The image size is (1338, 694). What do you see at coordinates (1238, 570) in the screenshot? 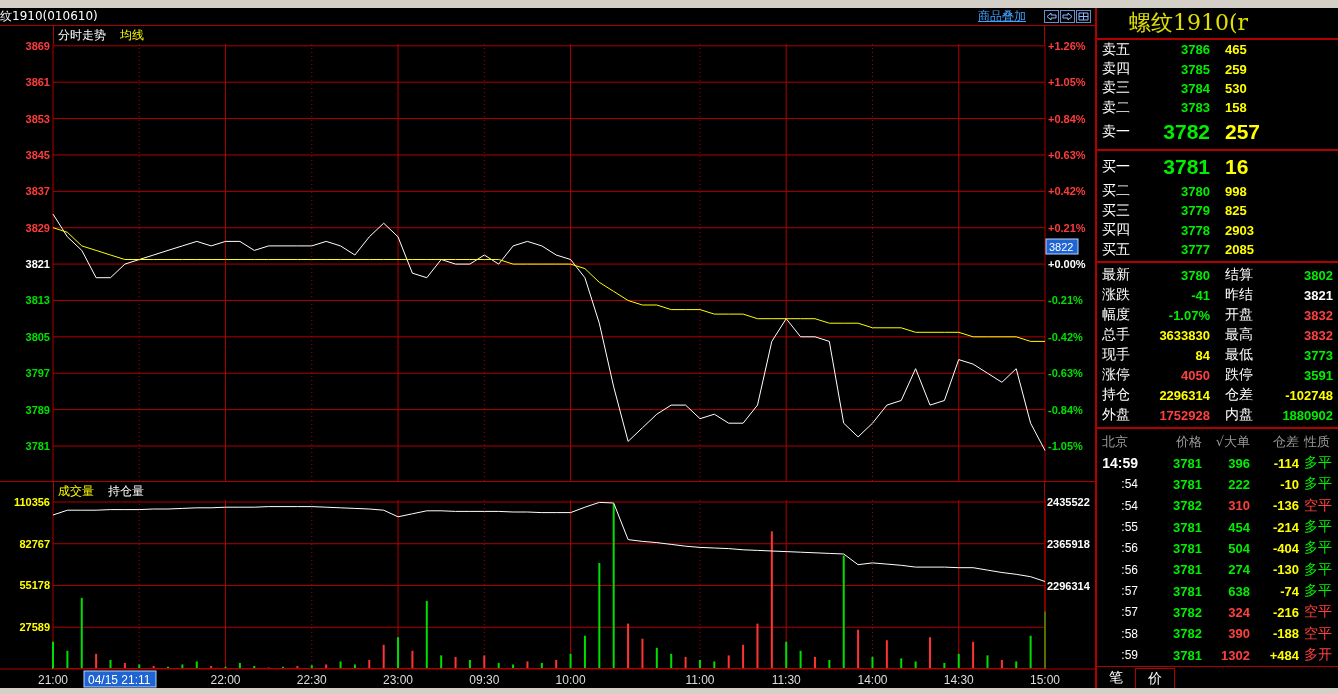
I see `tick-volume: 274` at bounding box center [1238, 570].